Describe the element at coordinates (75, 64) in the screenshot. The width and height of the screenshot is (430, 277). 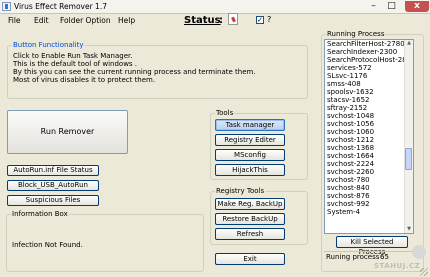
I see `bf-line: This is the default tool of windows .` at that location.